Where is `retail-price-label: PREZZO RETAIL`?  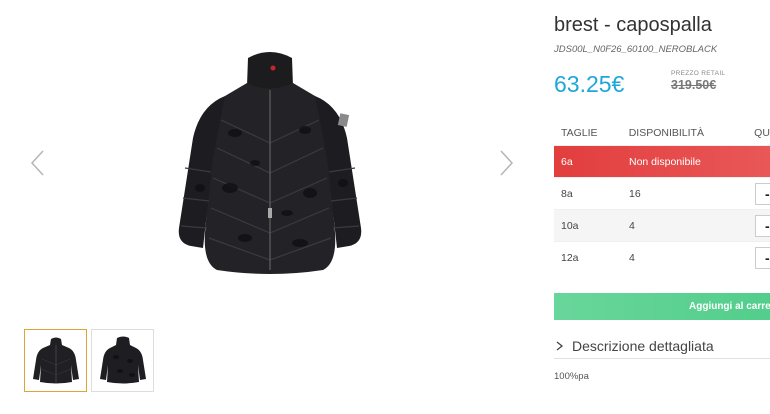
retail-price-label: PREZZO RETAIL is located at coordinates (698, 73).